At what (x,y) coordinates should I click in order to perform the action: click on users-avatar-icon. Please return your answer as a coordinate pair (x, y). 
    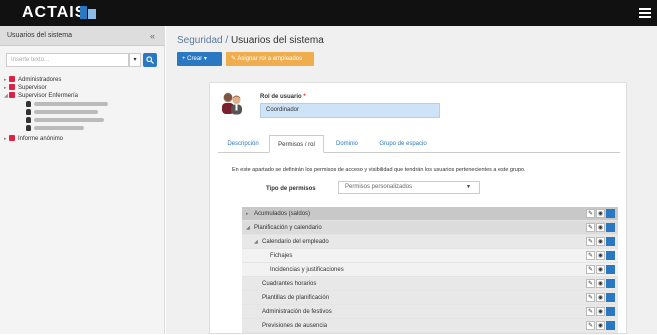
    Looking at the image, I should click on (232, 103).